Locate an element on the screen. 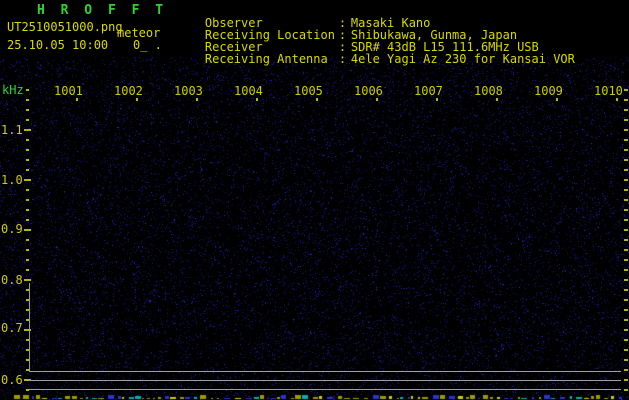 The image size is (629, 400). signal-graph-baseline is located at coordinates (325, 380).